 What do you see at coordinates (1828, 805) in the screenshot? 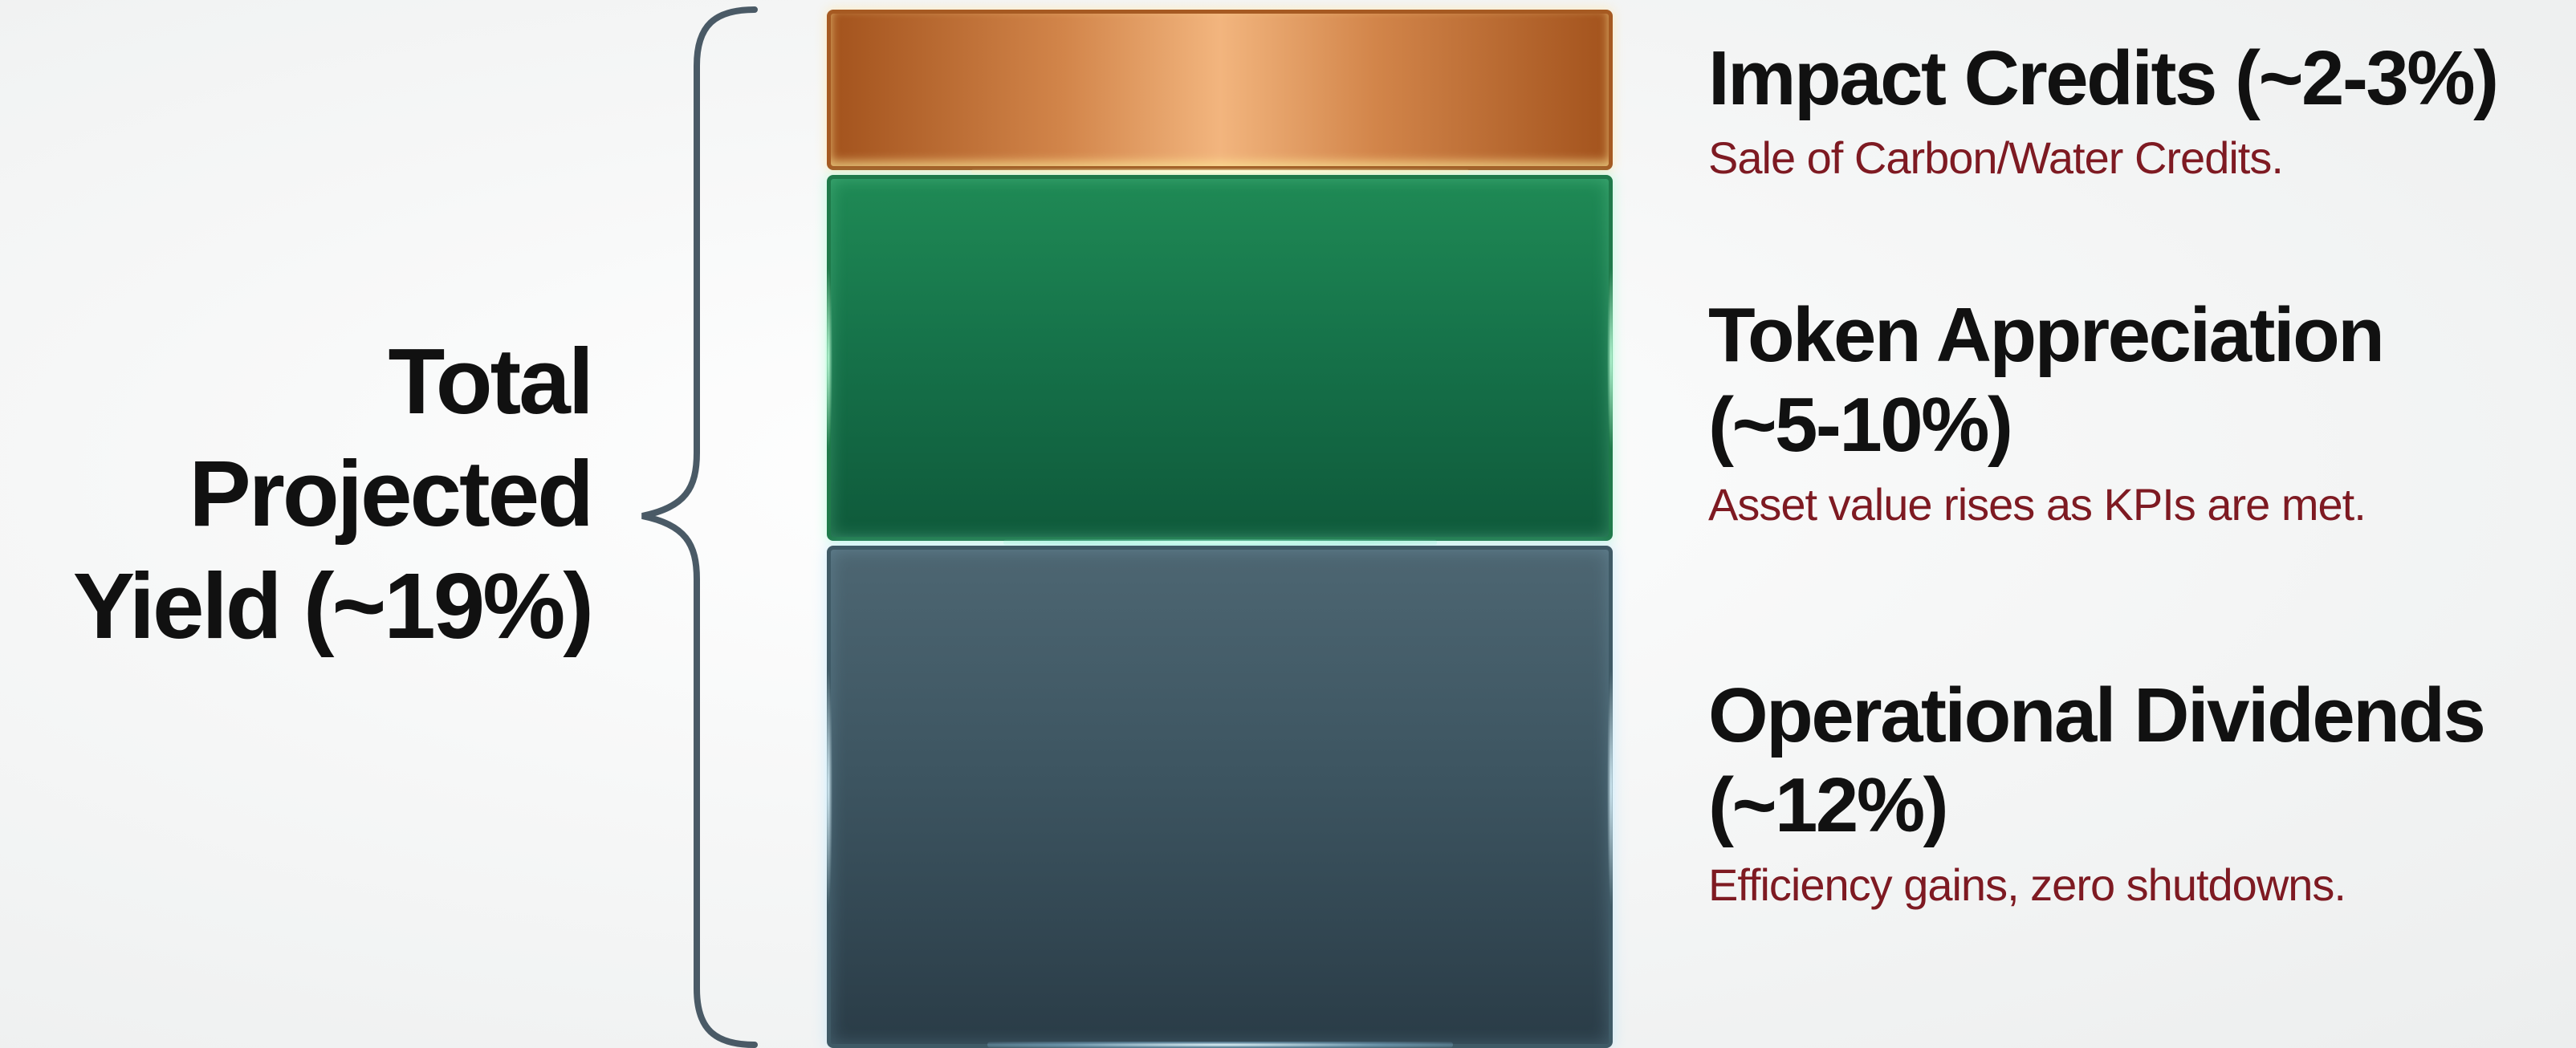
I see `operational-dividends-title-line-2: (~12%)` at bounding box center [1828, 805].